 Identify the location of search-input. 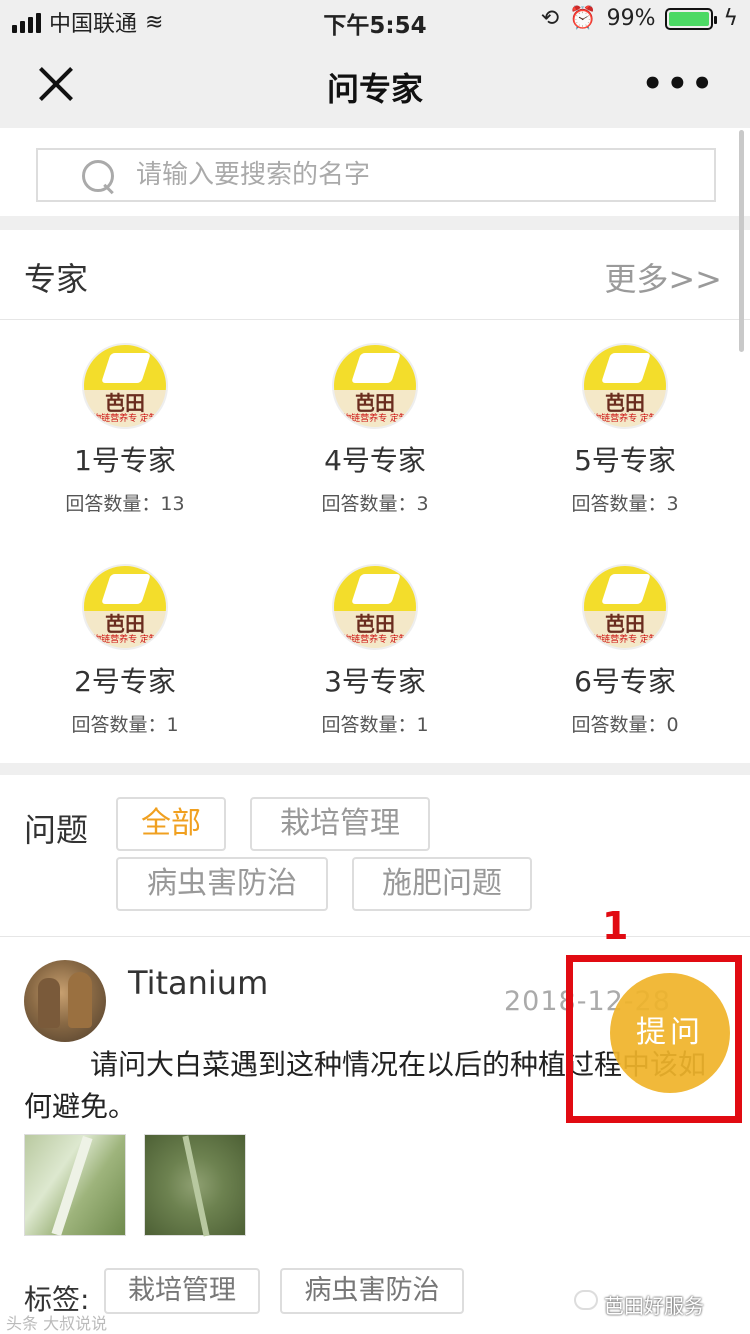
(416, 175).